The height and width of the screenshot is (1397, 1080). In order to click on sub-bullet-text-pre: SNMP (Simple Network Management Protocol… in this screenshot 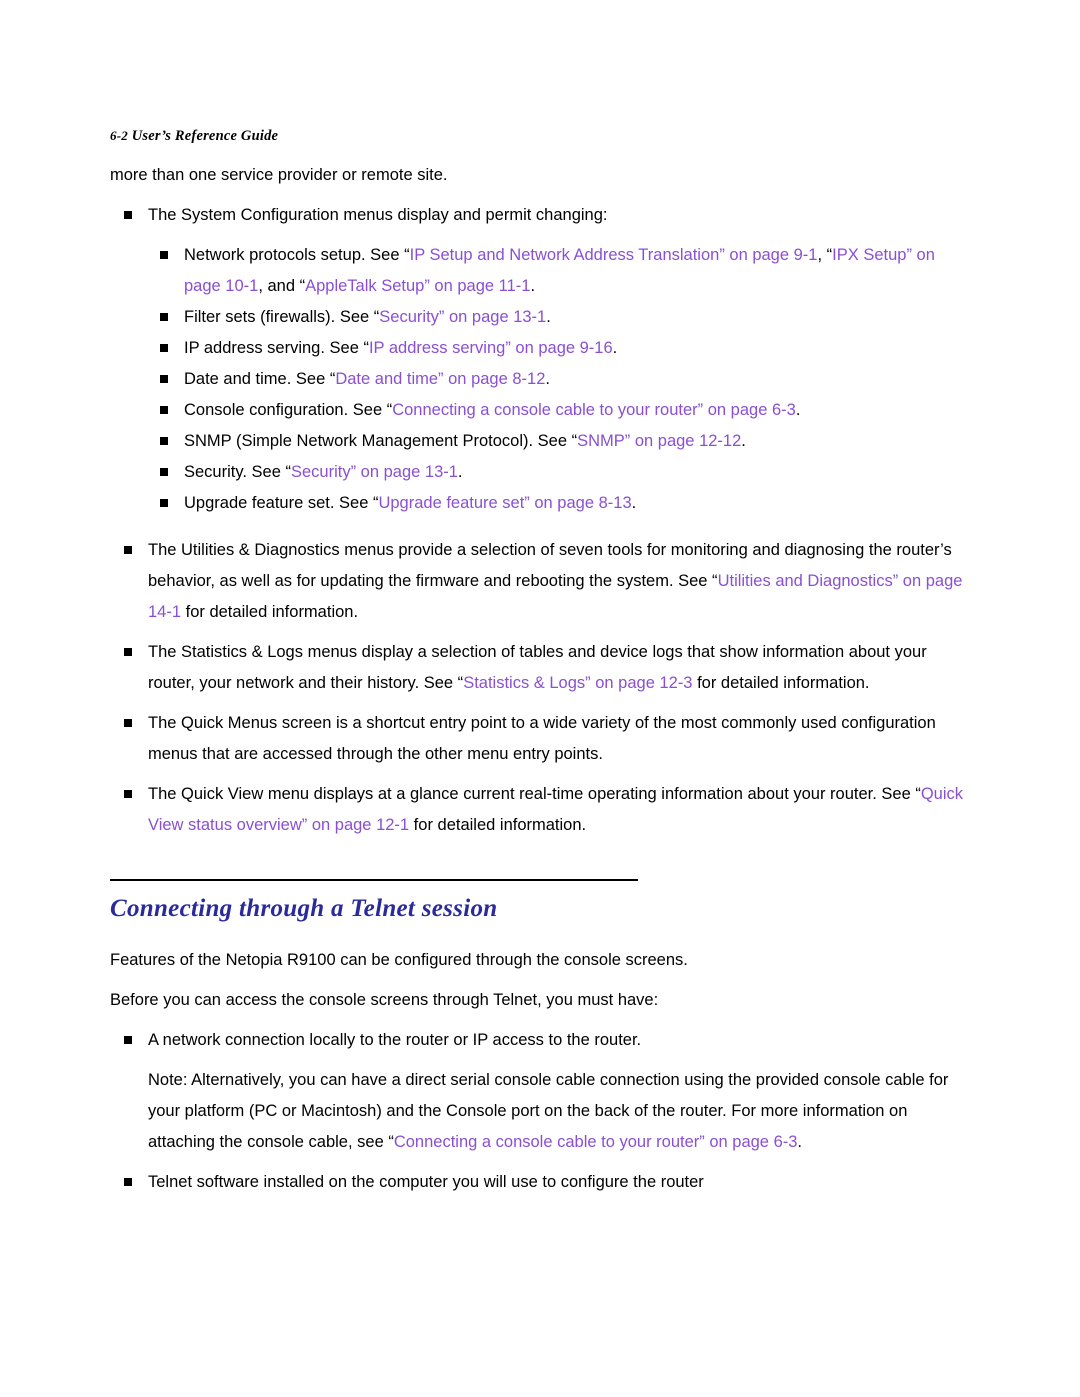, I will do `click(381, 441)`.